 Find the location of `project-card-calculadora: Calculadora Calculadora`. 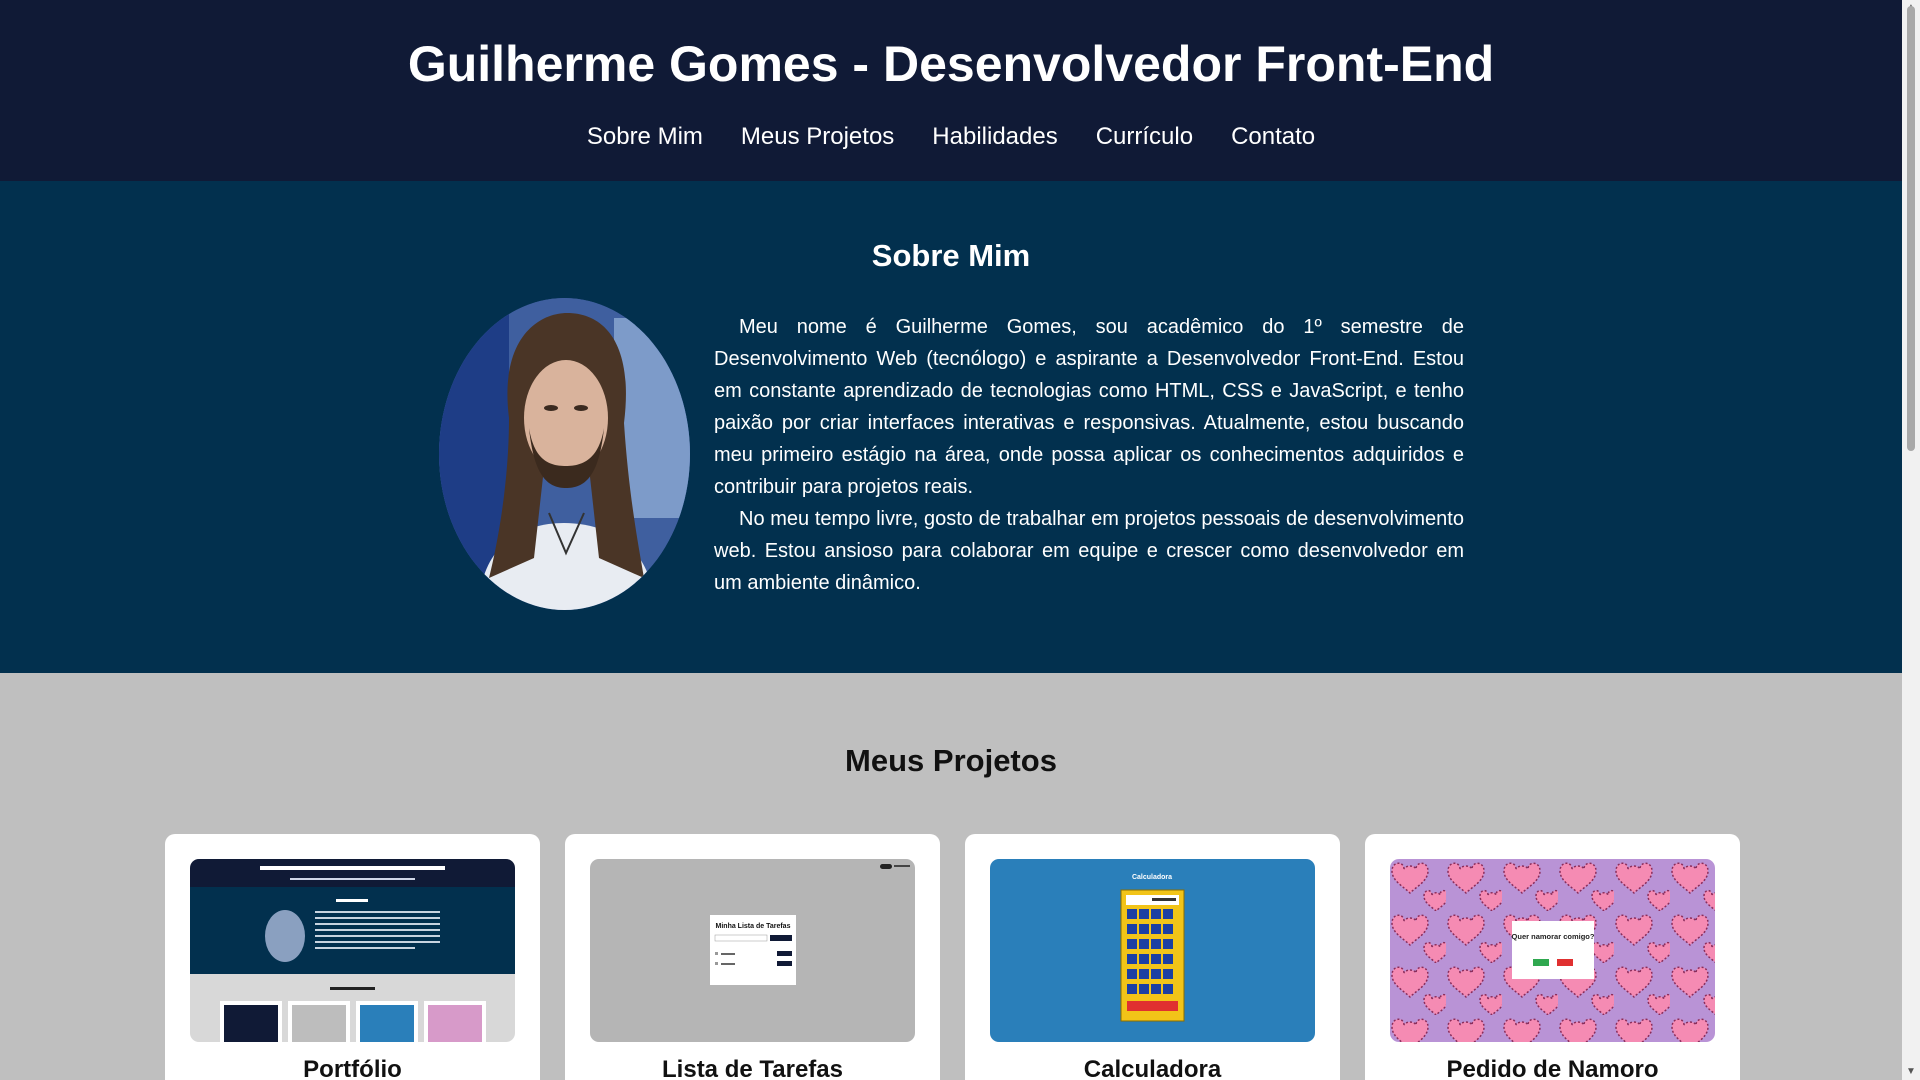

project-card-calculadora: Calculadora Calculadora is located at coordinates (1152, 957).